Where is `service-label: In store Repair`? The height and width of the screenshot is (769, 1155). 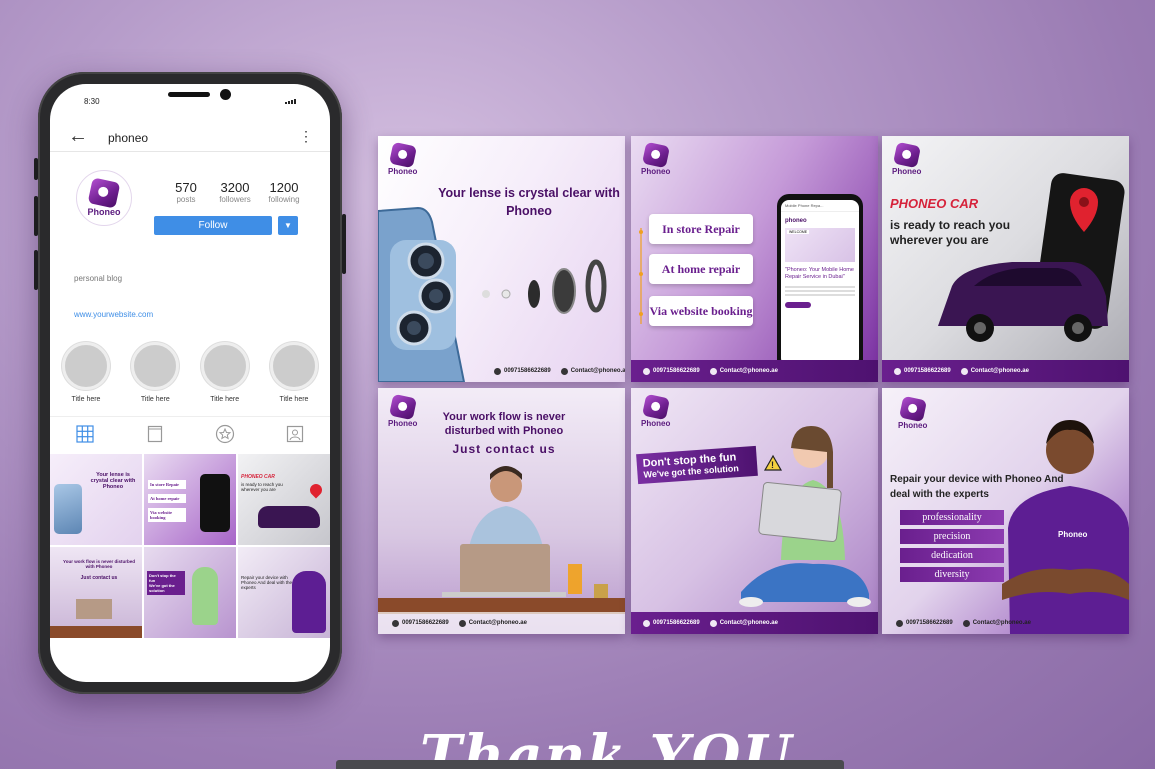
service-label: In store Repair is located at coordinates (701, 229).